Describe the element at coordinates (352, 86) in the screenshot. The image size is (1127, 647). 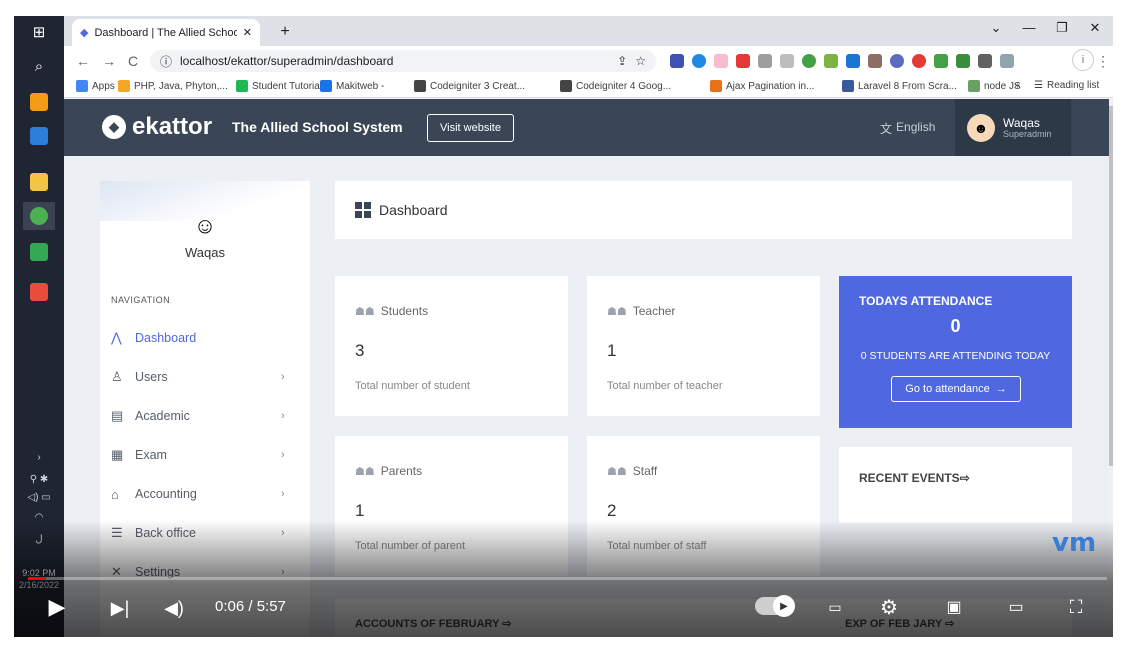
I see `bookmark-item: Makitweb -` at that location.